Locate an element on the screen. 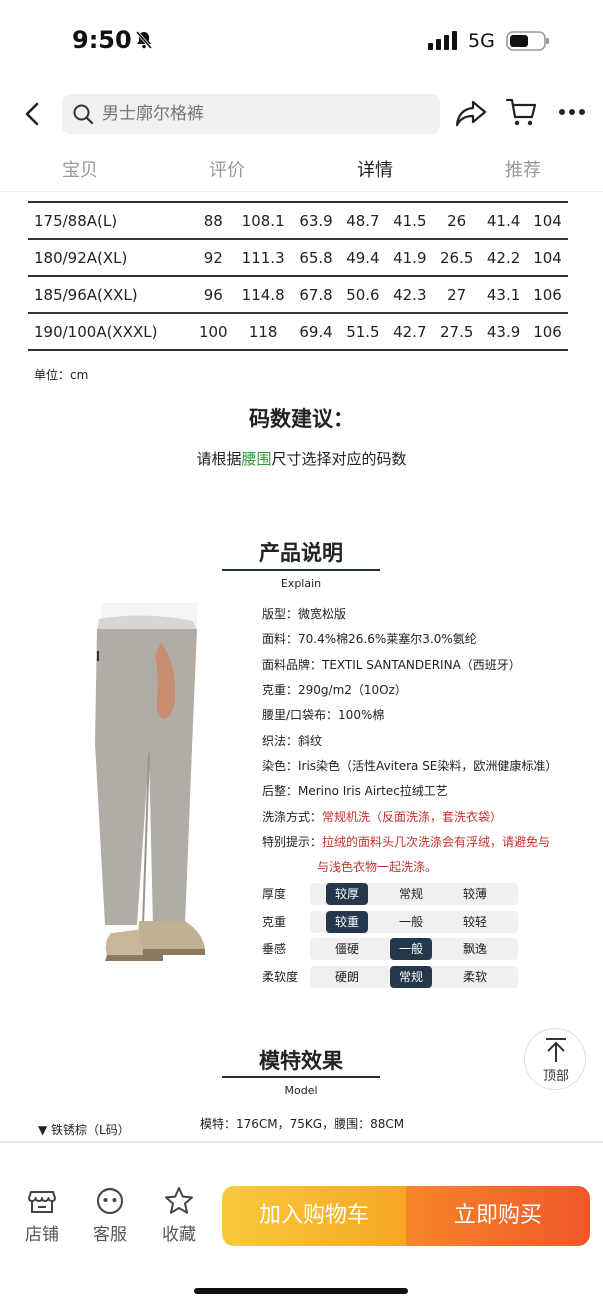  size-value-cell: 69.4 is located at coordinates (316, 332).